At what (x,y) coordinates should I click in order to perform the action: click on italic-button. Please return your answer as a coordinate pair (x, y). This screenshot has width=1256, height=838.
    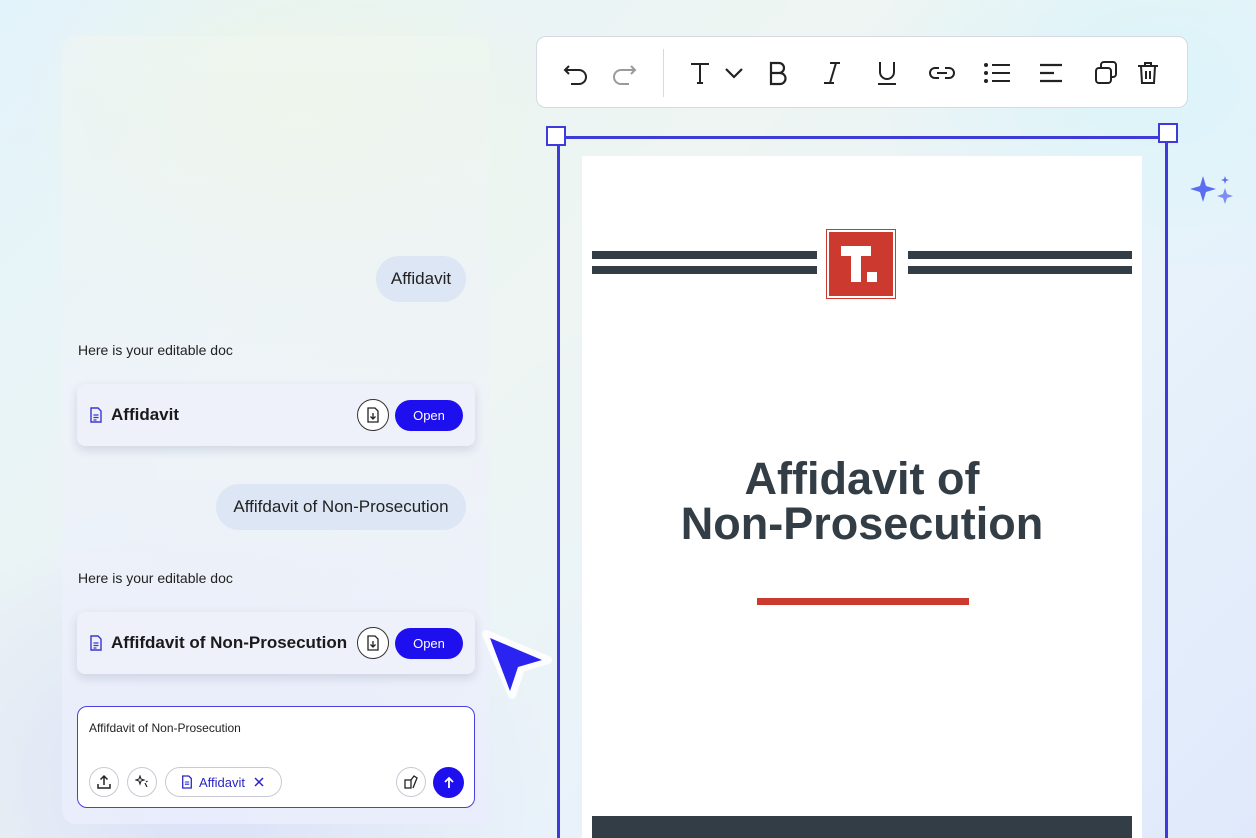
    Looking at the image, I should click on (832, 73).